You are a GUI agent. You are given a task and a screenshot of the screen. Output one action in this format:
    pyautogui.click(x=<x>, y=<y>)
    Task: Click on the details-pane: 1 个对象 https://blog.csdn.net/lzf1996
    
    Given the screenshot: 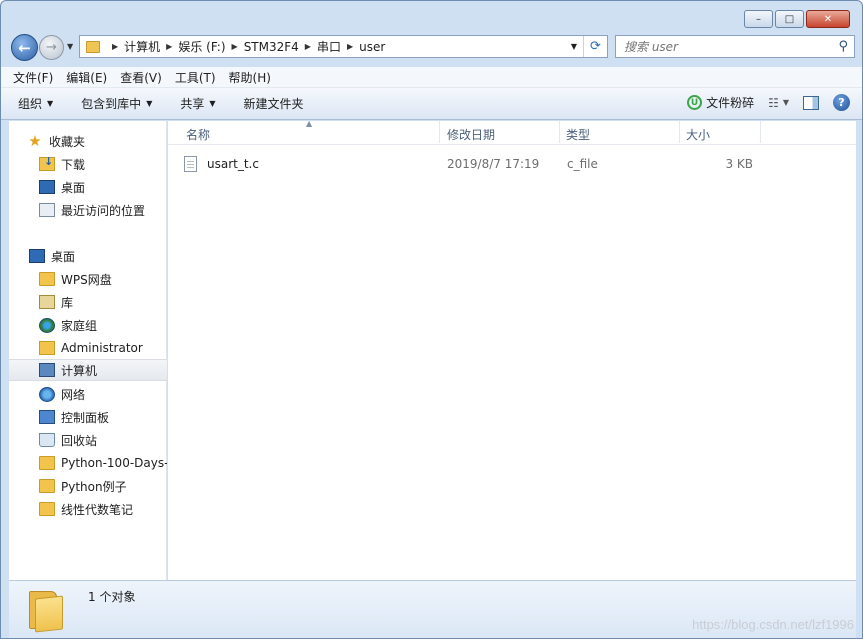 What is the action you would take?
    pyautogui.click(x=432, y=609)
    